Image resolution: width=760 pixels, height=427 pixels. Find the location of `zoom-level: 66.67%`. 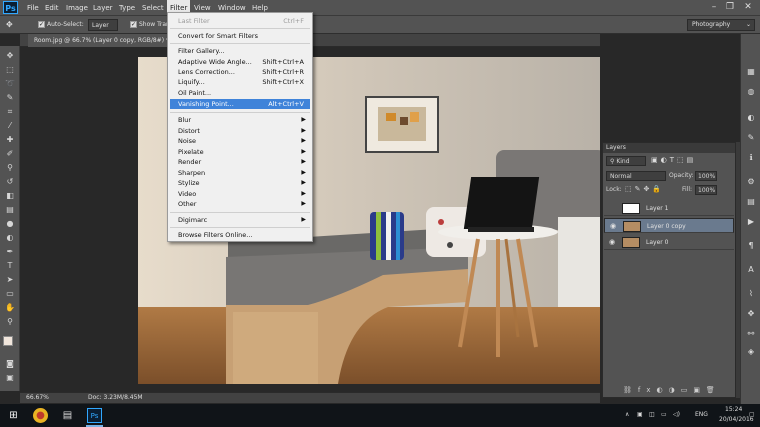

zoom-level: 66.67% is located at coordinates (37, 398).